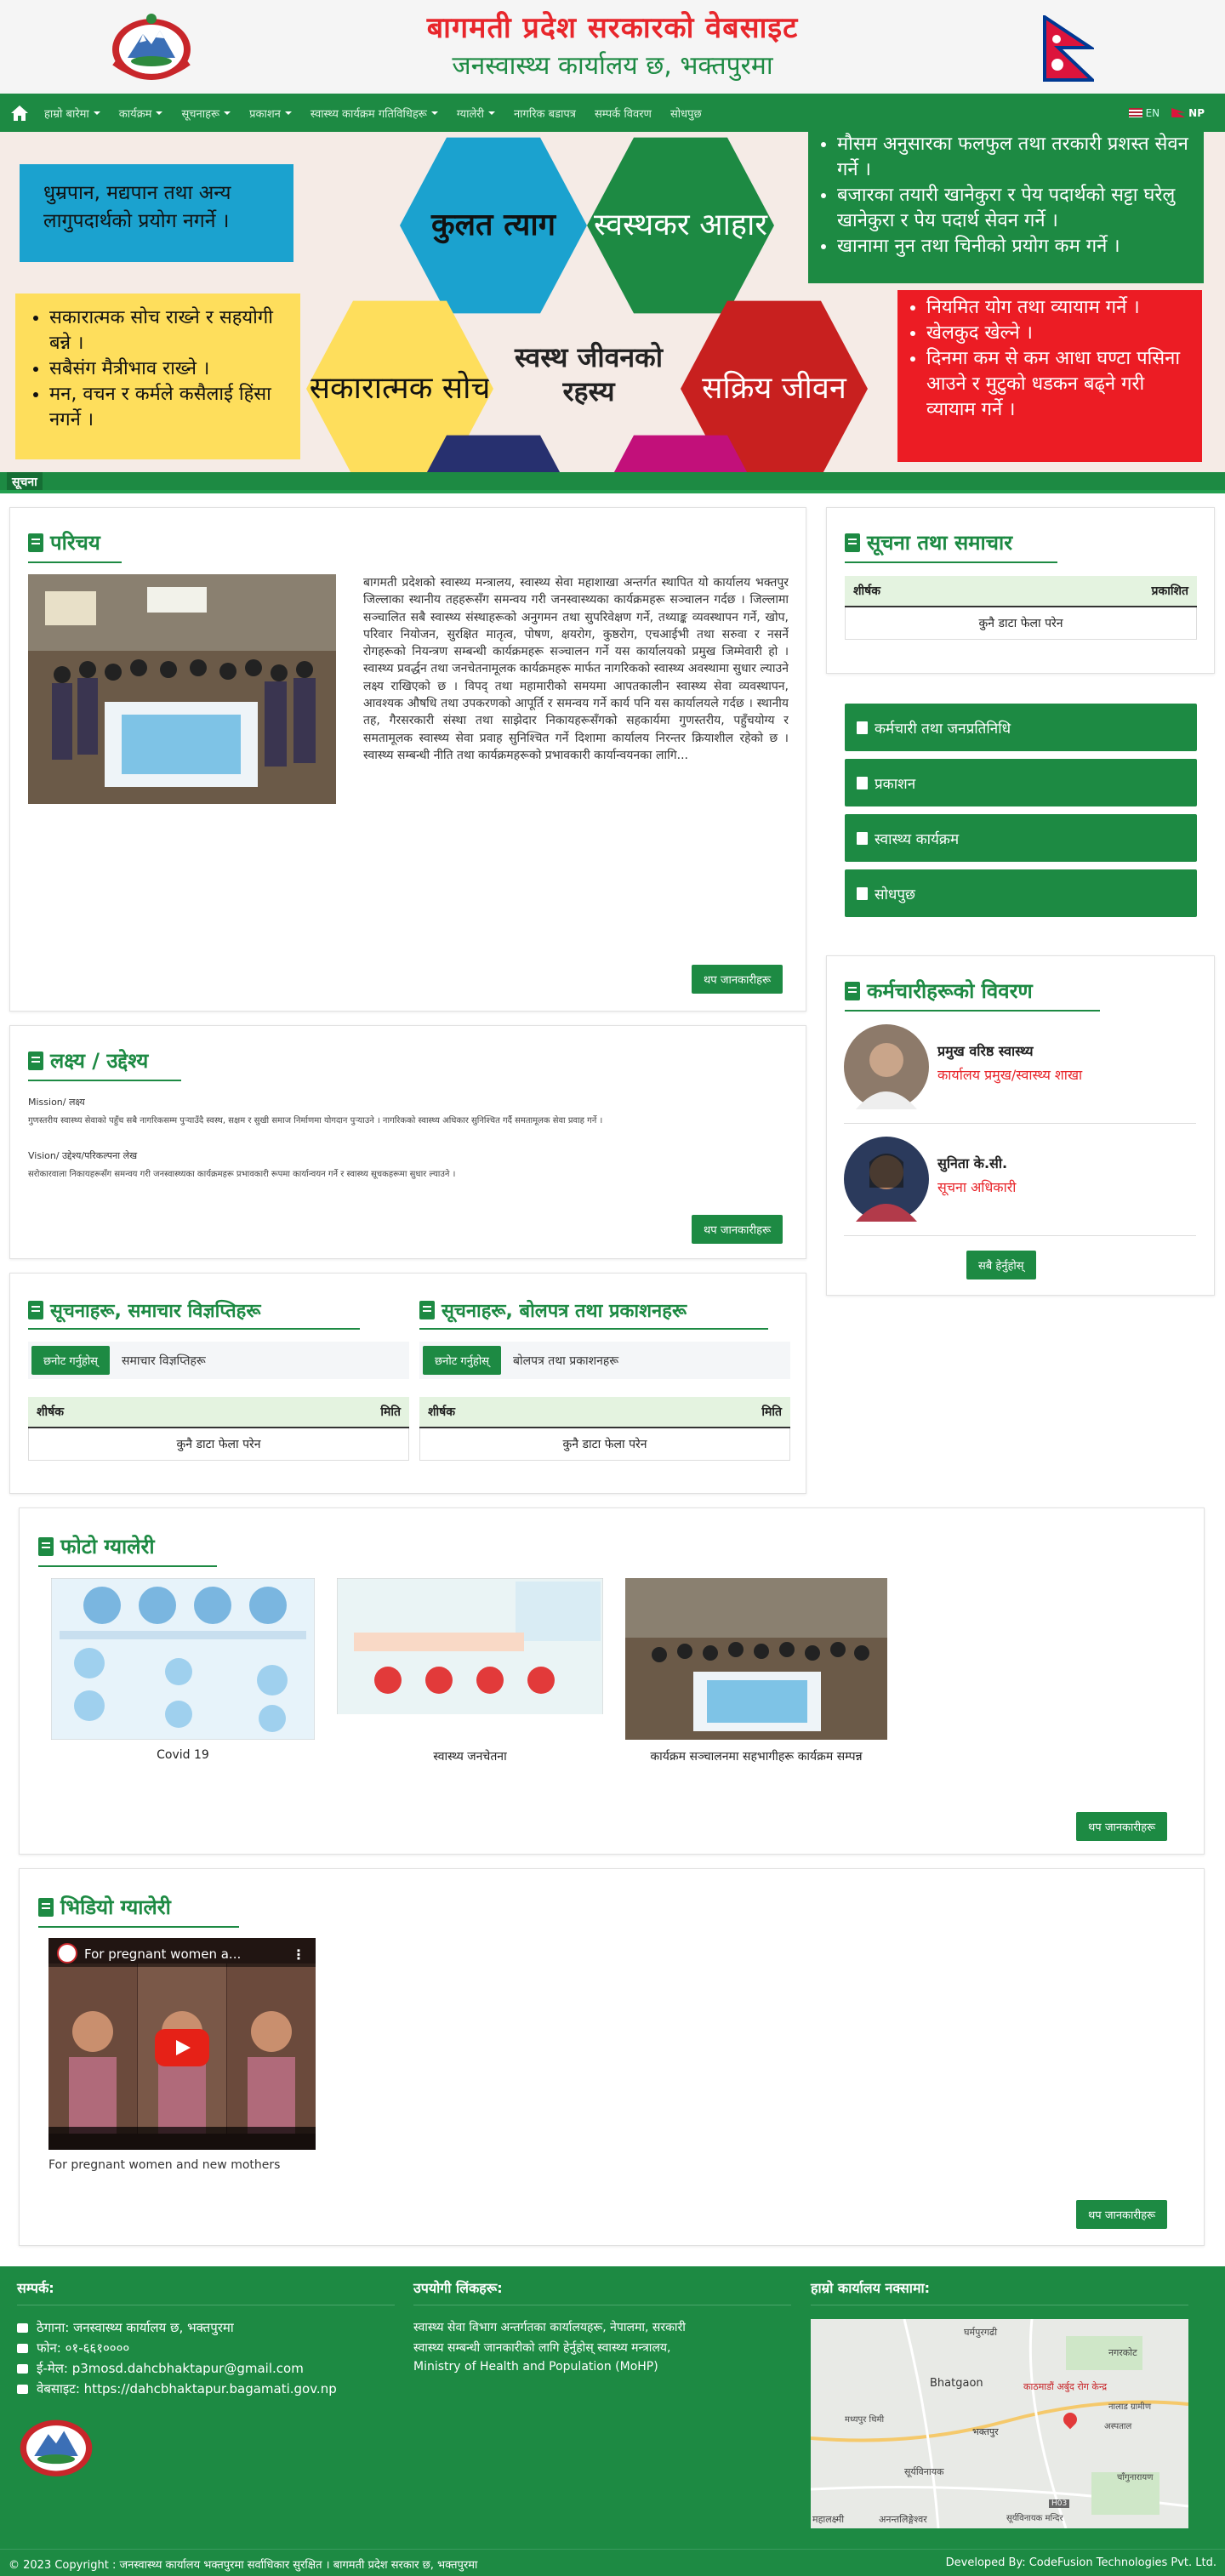 This screenshot has height=2576, width=1225. What do you see at coordinates (182, 689) in the screenshot?
I see `about-photo` at bounding box center [182, 689].